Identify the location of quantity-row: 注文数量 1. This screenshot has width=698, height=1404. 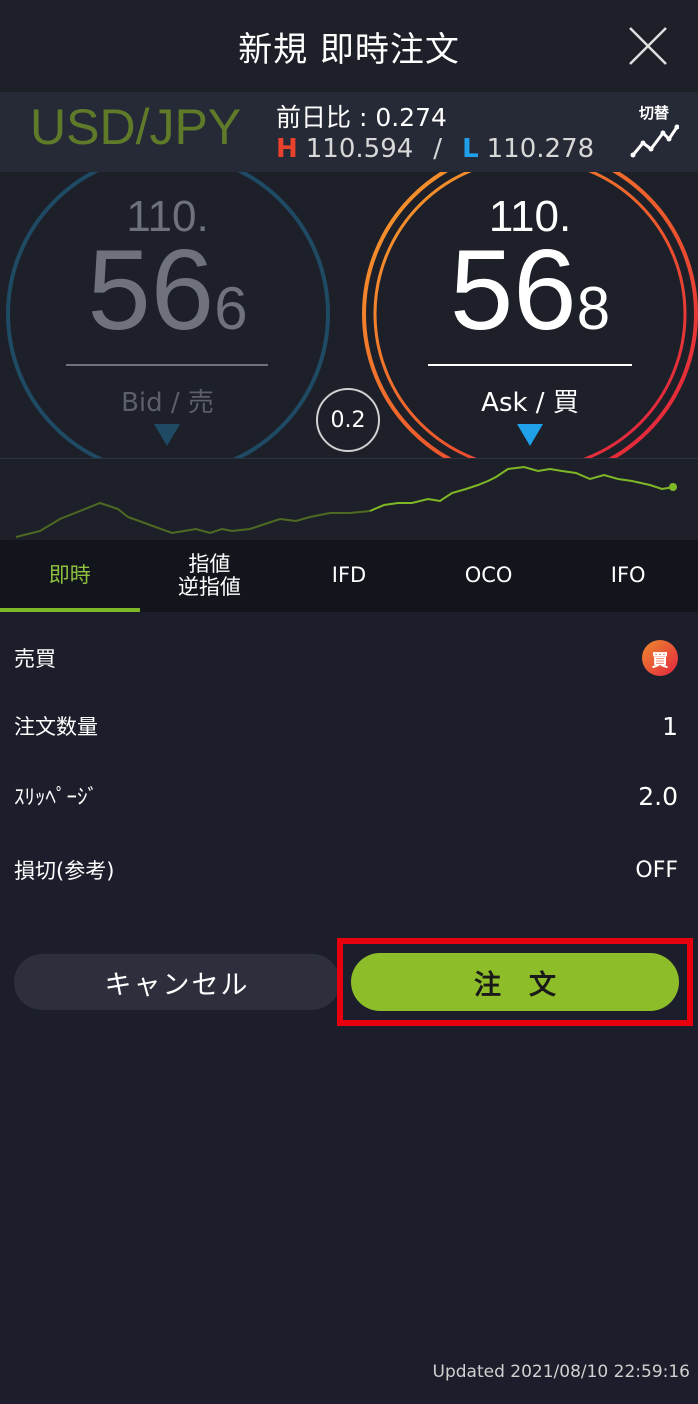
(349, 726).